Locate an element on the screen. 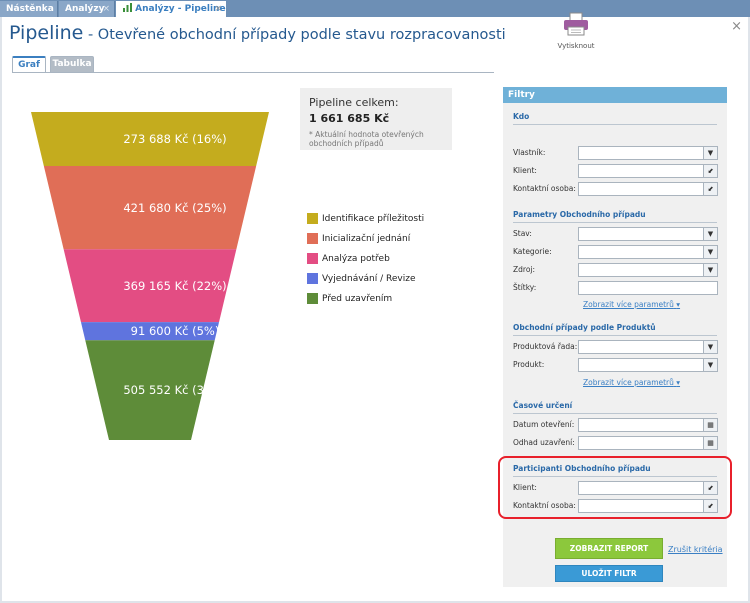 The width and height of the screenshot is (750, 603). funnel-segment-label: 273 688 Kč (16%) is located at coordinates (175, 139).